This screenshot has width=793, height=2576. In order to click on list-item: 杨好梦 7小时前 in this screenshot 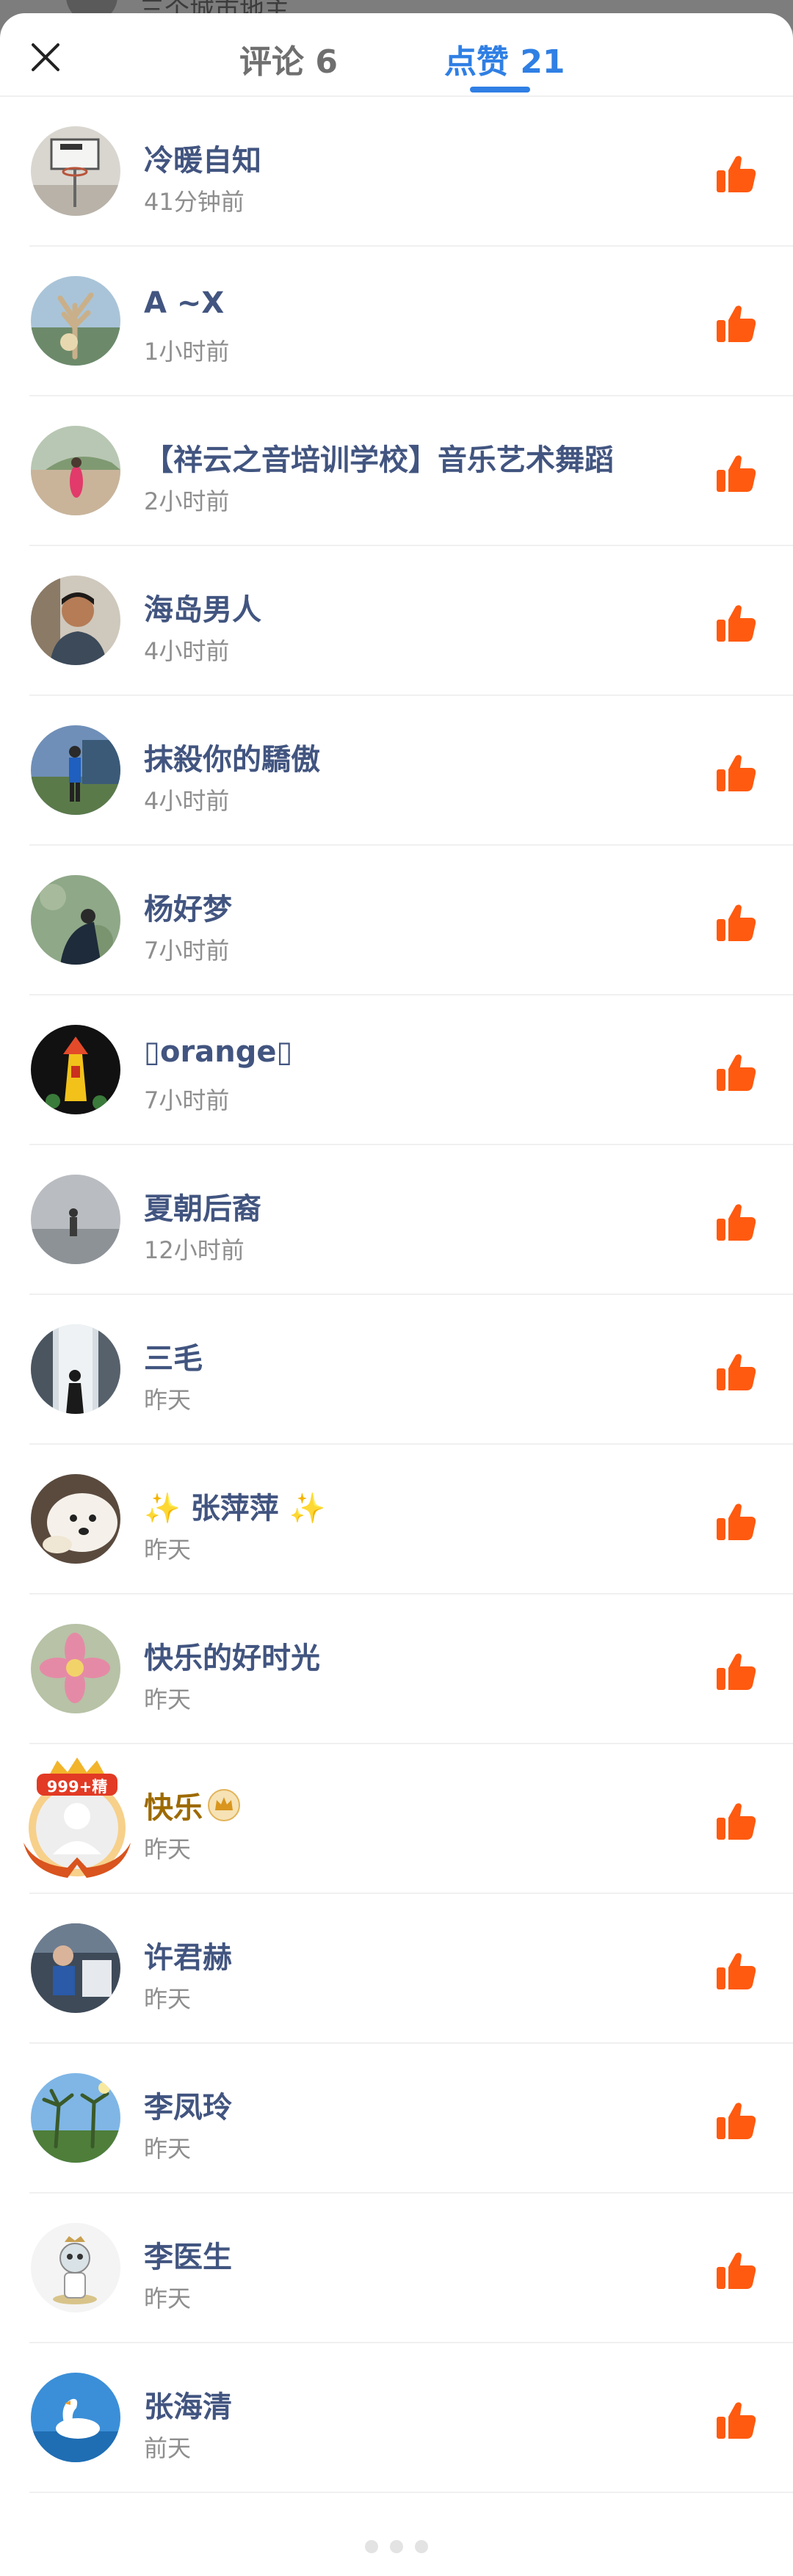, I will do `click(396, 921)`.